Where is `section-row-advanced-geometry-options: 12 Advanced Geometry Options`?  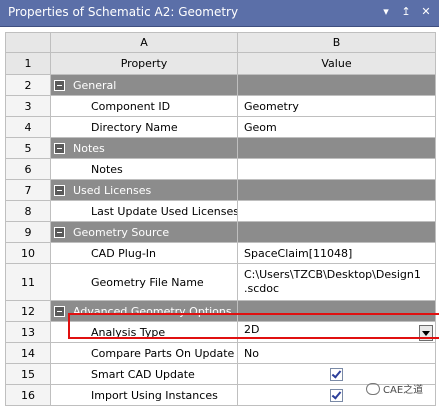
section-row-advanced-geometry-options: 12 Advanced Geometry Options is located at coordinates (220, 311).